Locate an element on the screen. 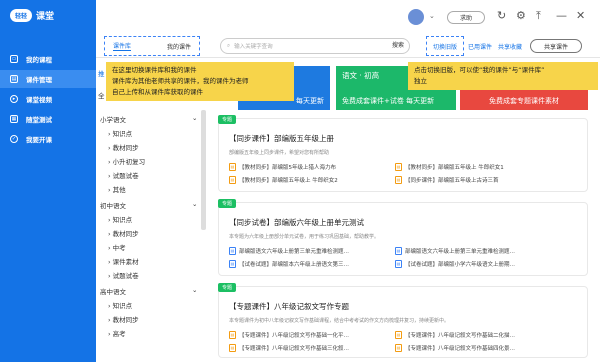  sidebar-item-my-courses: ▭ 我的课程 is located at coordinates (48, 59).